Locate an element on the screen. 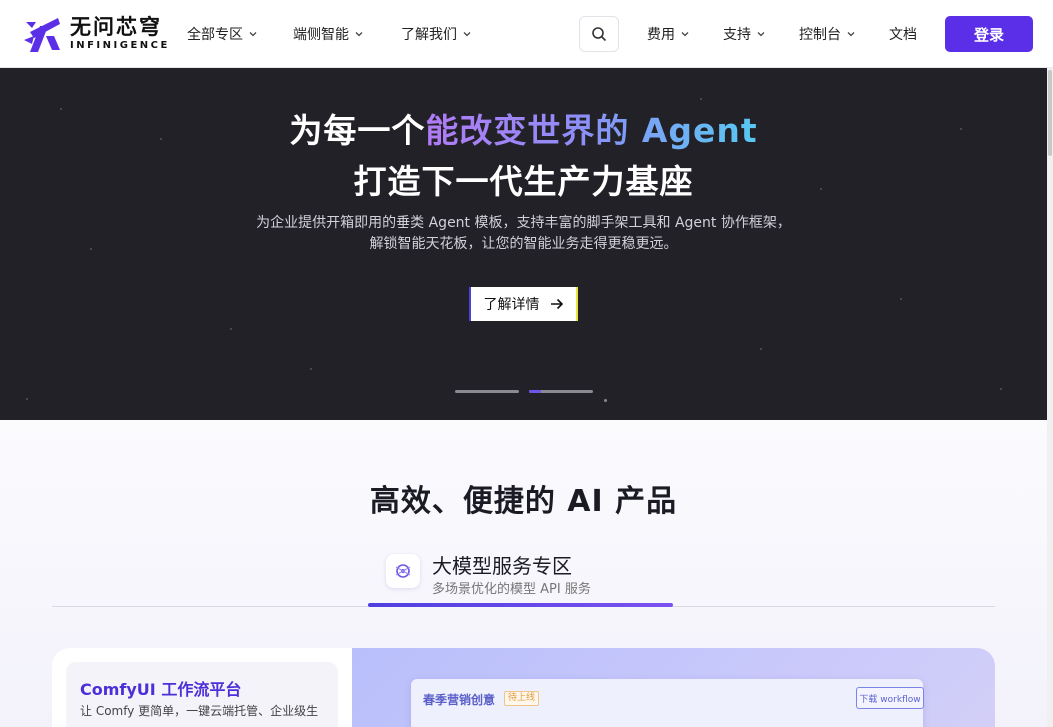  carousel-dot is located at coordinates (605, 400).